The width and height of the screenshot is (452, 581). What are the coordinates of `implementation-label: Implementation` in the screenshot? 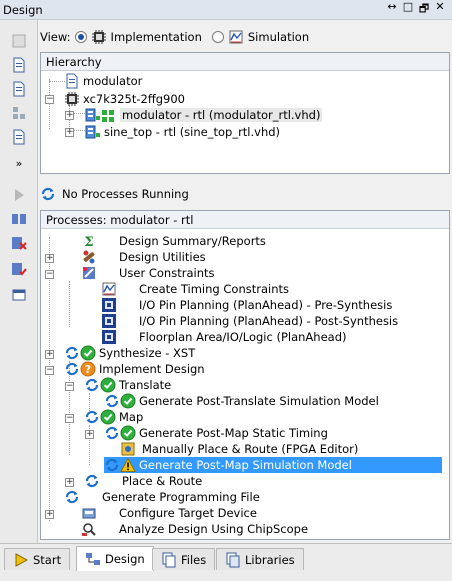 It's located at (156, 37).